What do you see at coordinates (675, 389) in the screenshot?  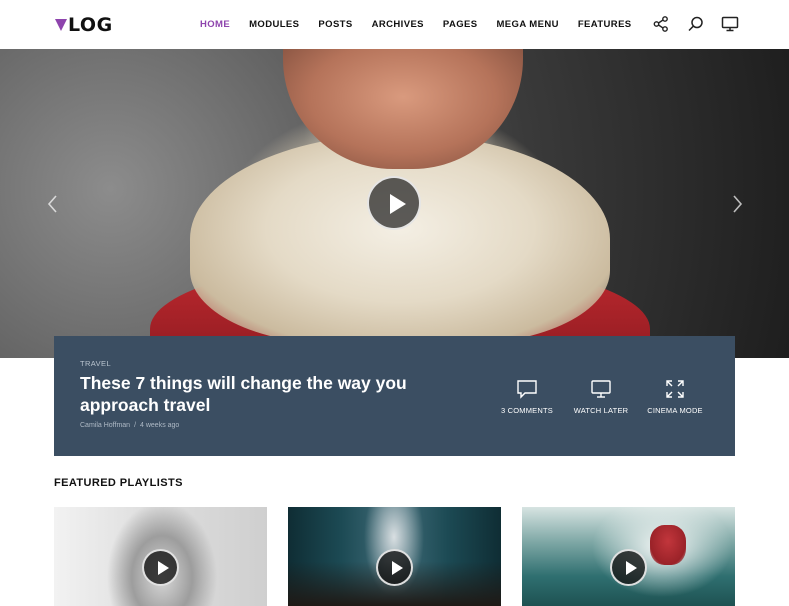 I see `expand-icon` at bounding box center [675, 389].